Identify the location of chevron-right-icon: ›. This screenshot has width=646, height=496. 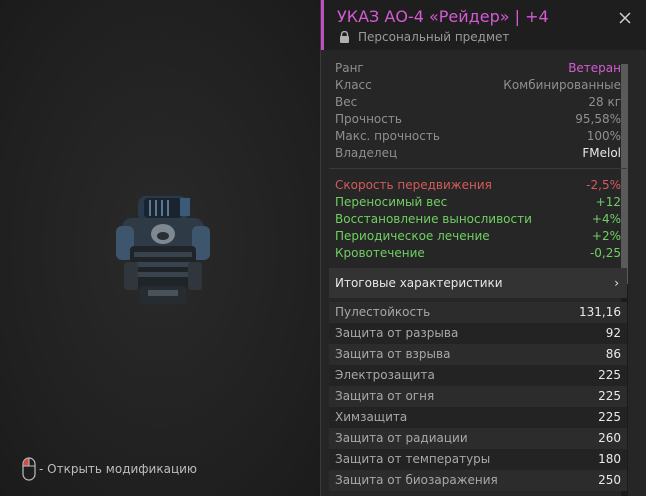
(616, 283).